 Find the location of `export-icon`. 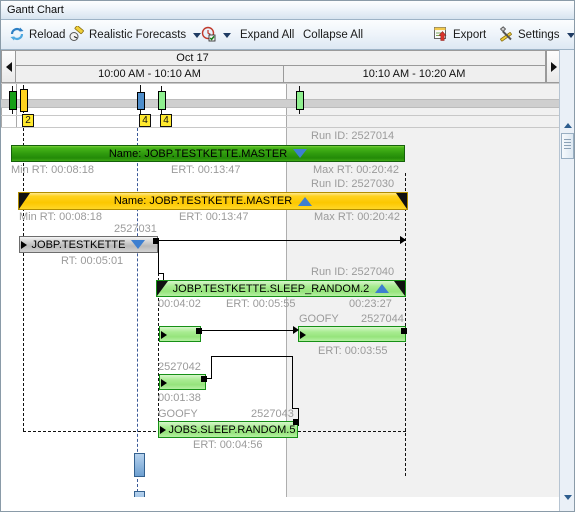

export-icon is located at coordinates (441, 35).